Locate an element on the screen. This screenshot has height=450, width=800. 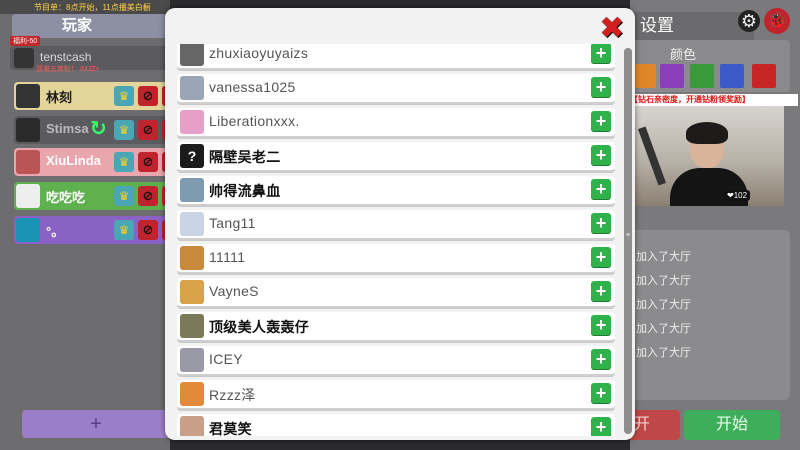
friend-row: 顶级美人轰轰仔 + is located at coordinates (396, 327).